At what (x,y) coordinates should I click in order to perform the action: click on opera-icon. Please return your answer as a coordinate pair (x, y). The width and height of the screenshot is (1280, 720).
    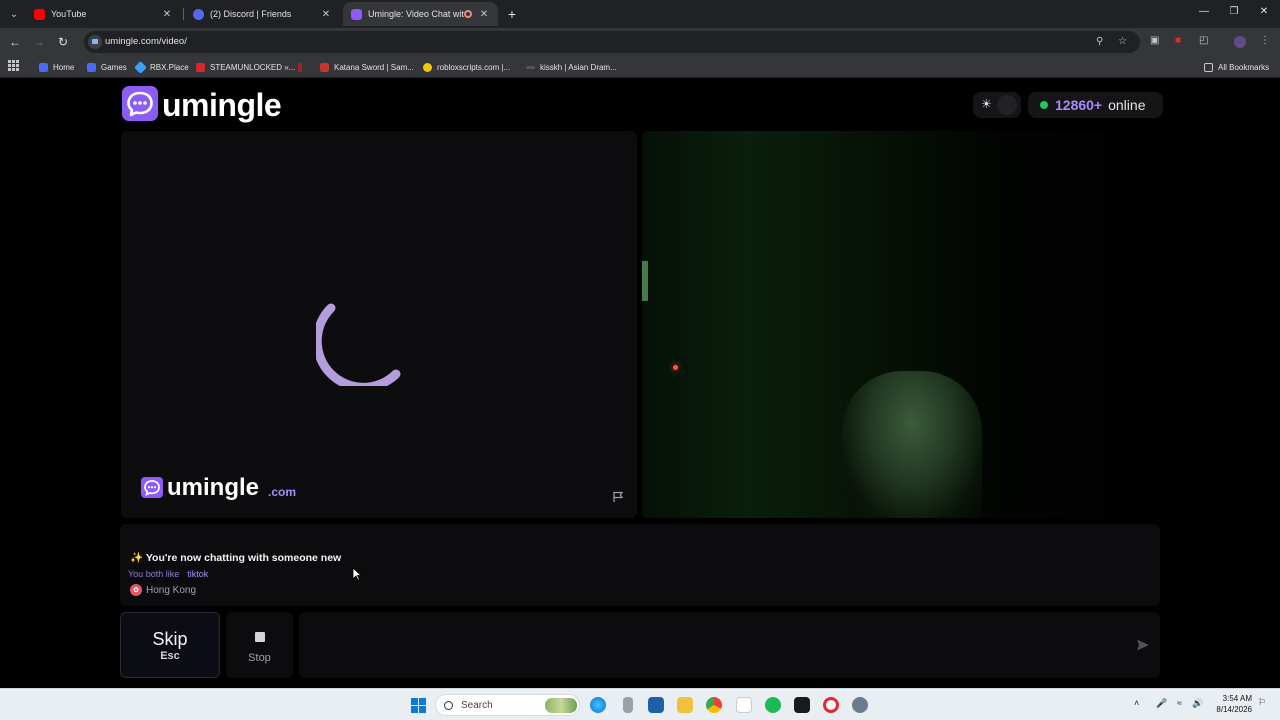
    Looking at the image, I should click on (831, 705).